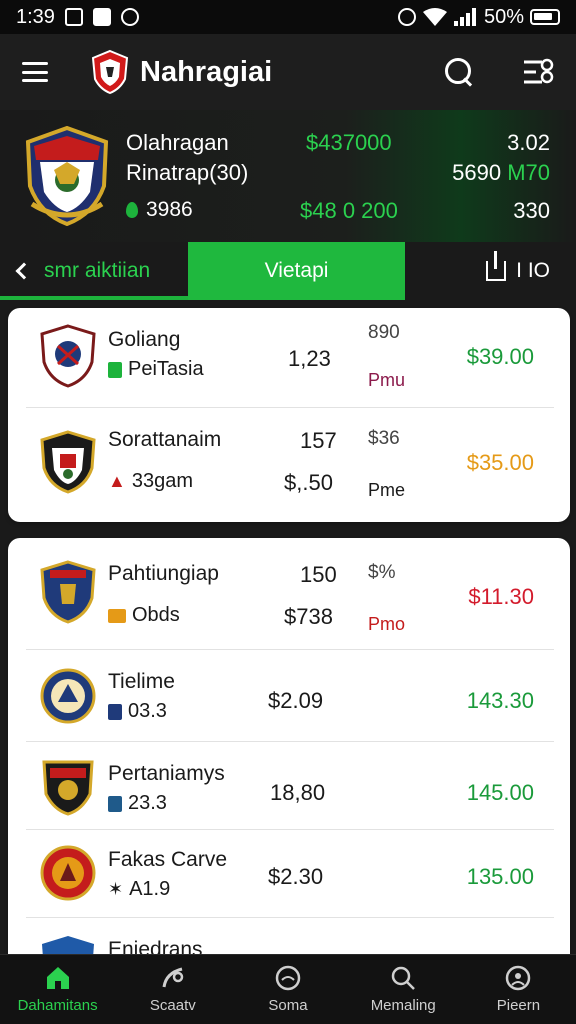 This screenshot has width=576, height=1024. What do you see at coordinates (309, 358) in the screenshot?
I see `odds-value: 1,23` at bounding box center [309, 358].